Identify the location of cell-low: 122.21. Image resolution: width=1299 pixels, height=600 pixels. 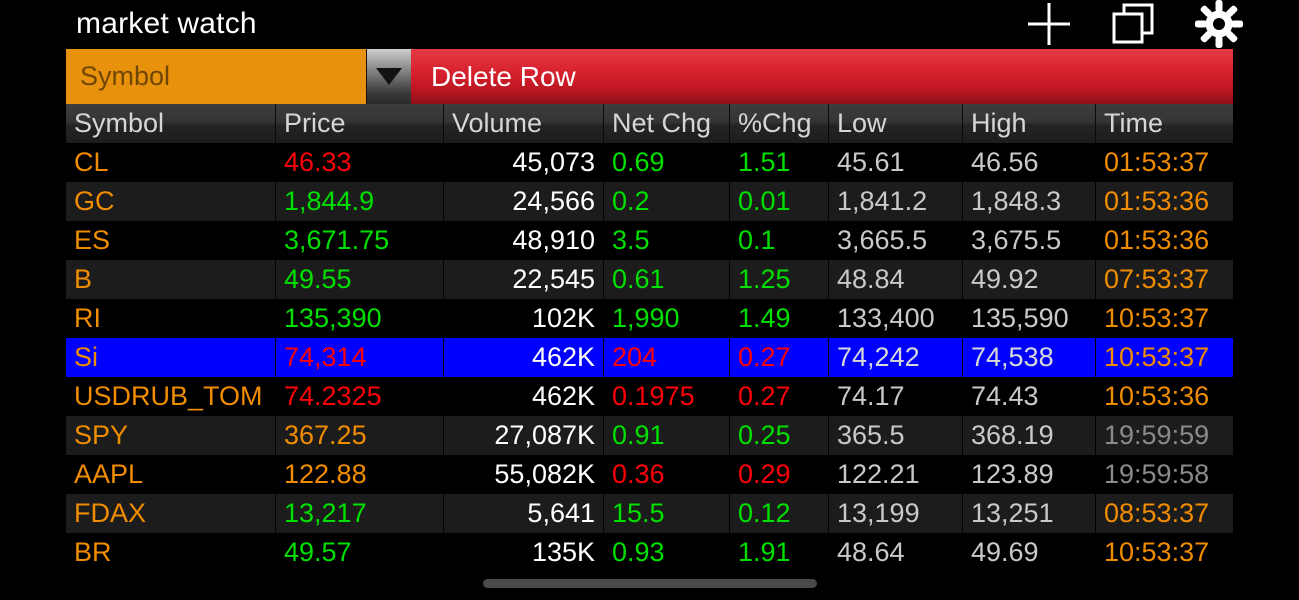
(896, 474).